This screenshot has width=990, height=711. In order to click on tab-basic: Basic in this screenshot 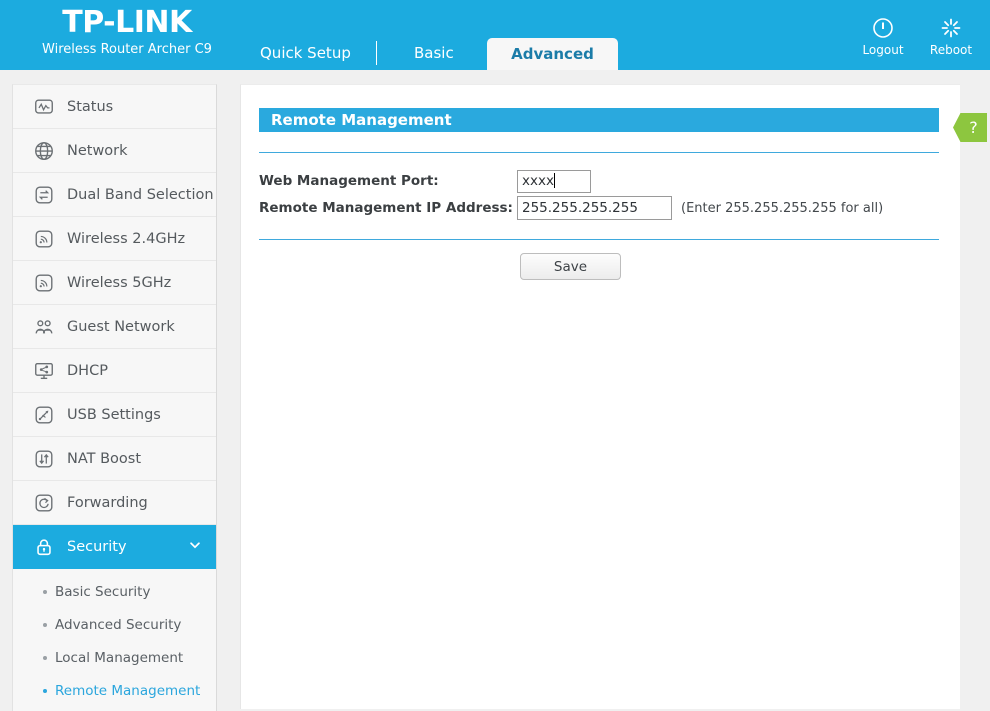, I will do `click(434, 53)`.